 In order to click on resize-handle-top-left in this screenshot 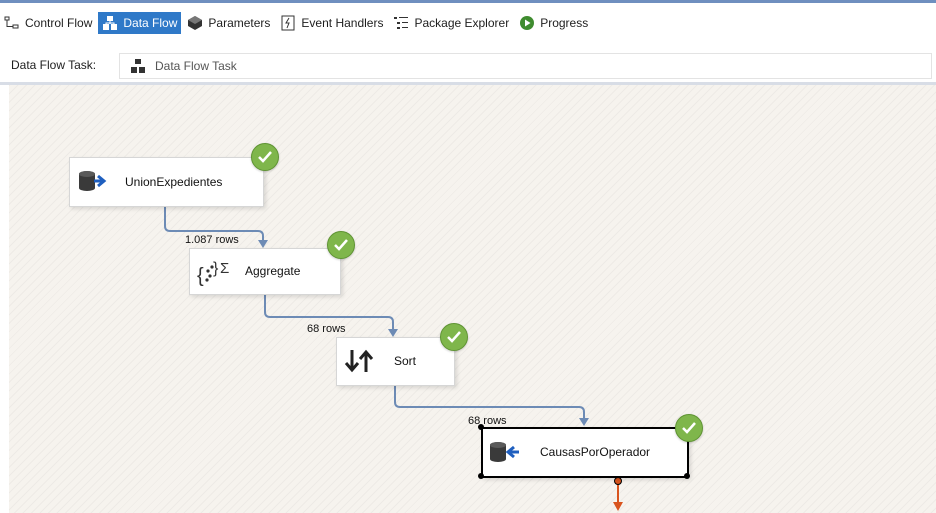, I will do `click(481, 427)`.